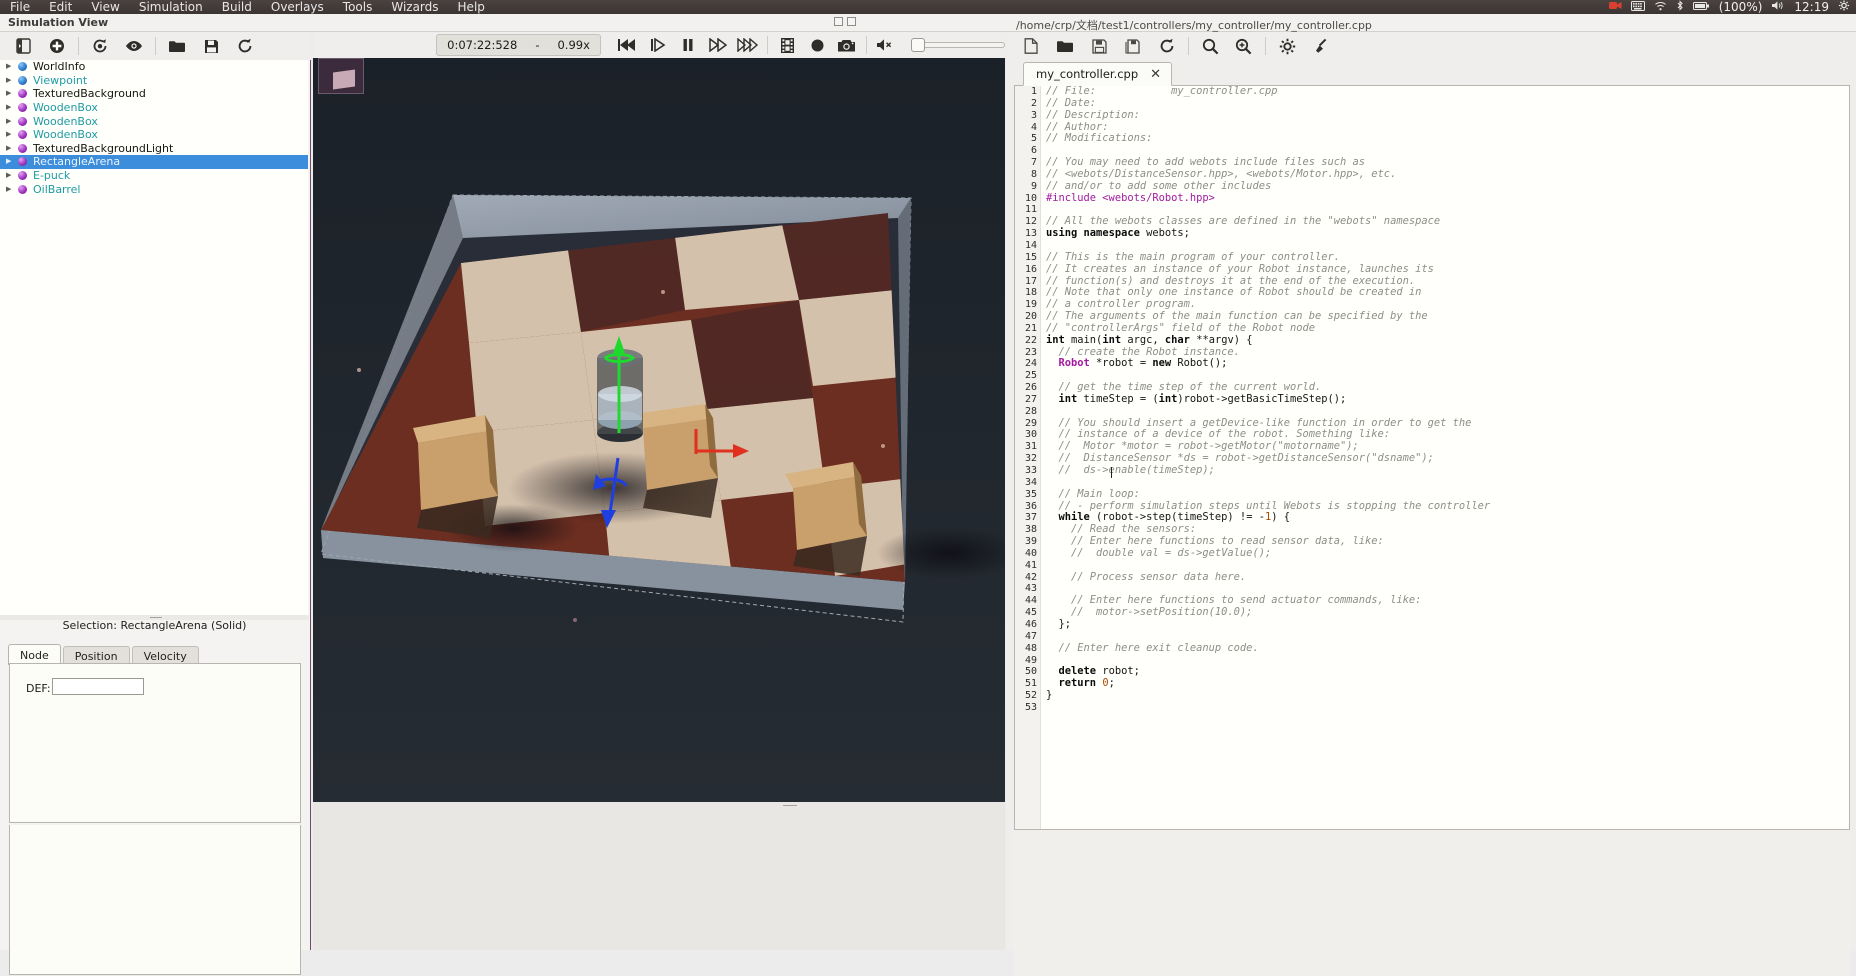 Image resolution: width=1856 pixels, height=976 pixels. I want to click on system-tray: (100%) 12:19, so click(1729, 7).